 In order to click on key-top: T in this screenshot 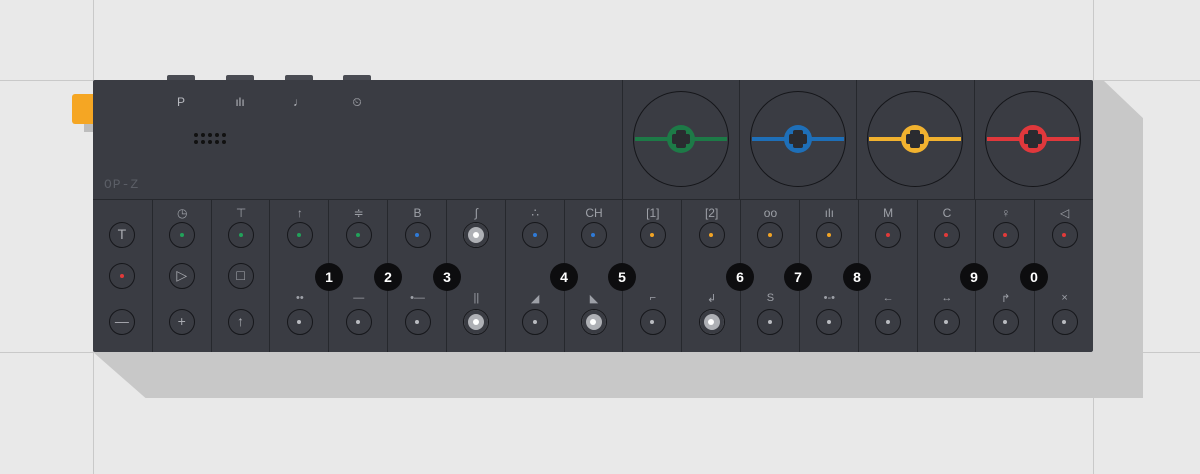, I will do `click(122, 235)`.